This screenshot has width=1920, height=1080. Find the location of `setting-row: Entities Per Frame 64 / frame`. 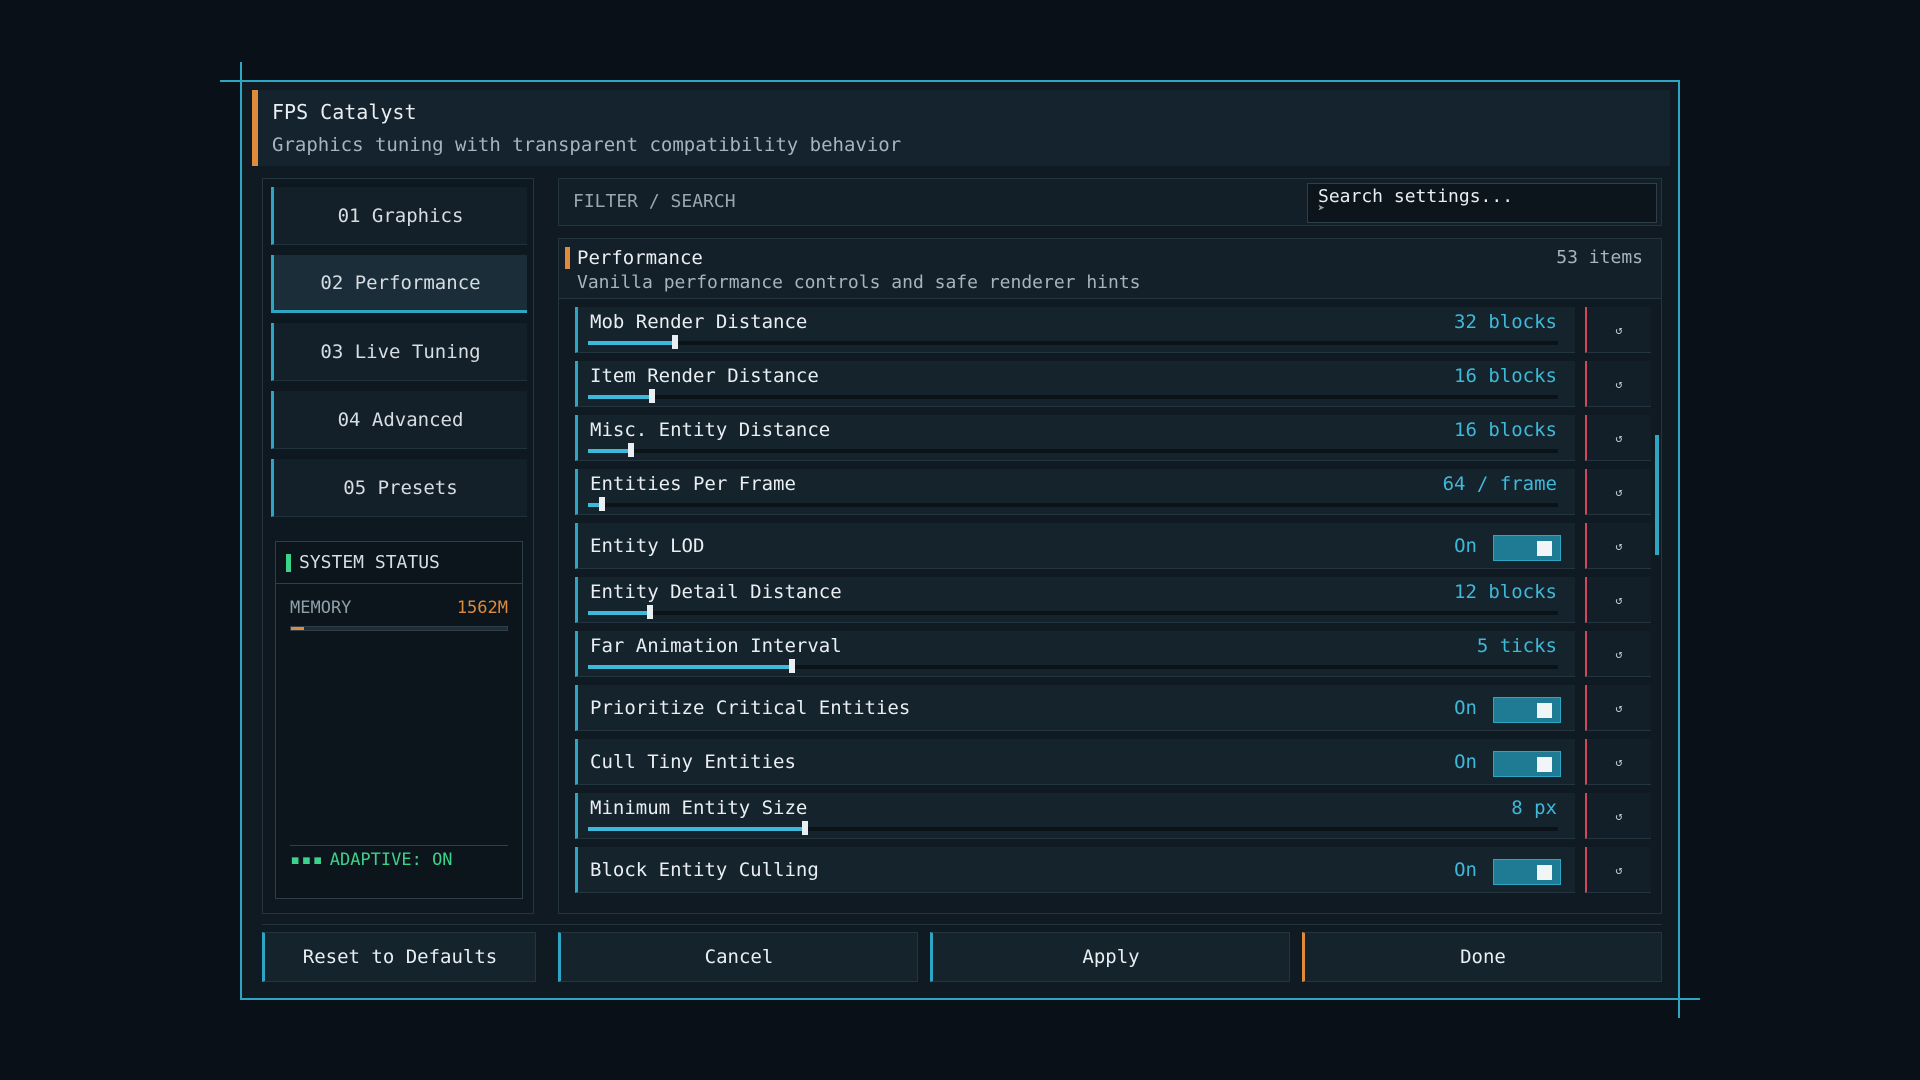

setting-row: Entities Per Frame 64 / frame is located at coordinates (1075, 492).